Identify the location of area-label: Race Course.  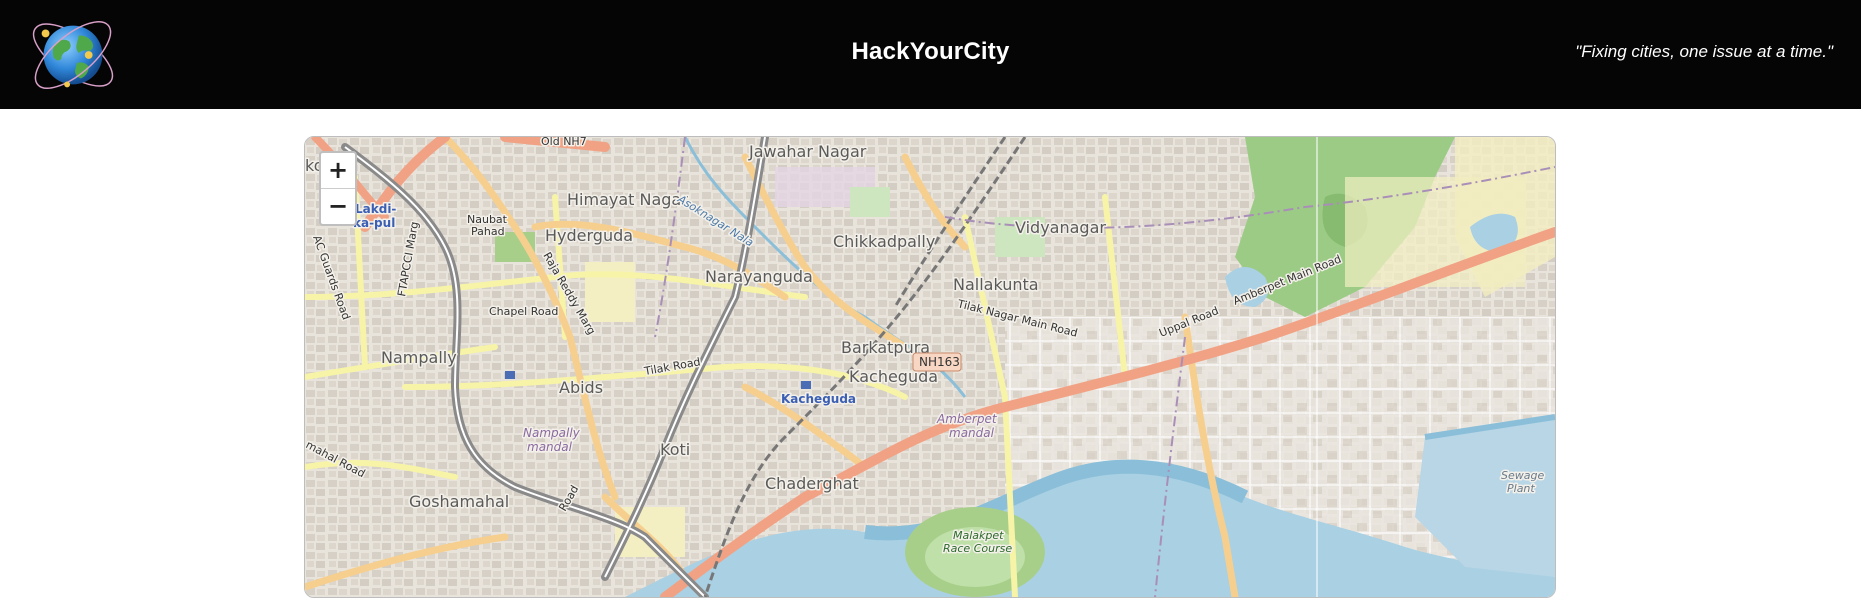
(977, 548).